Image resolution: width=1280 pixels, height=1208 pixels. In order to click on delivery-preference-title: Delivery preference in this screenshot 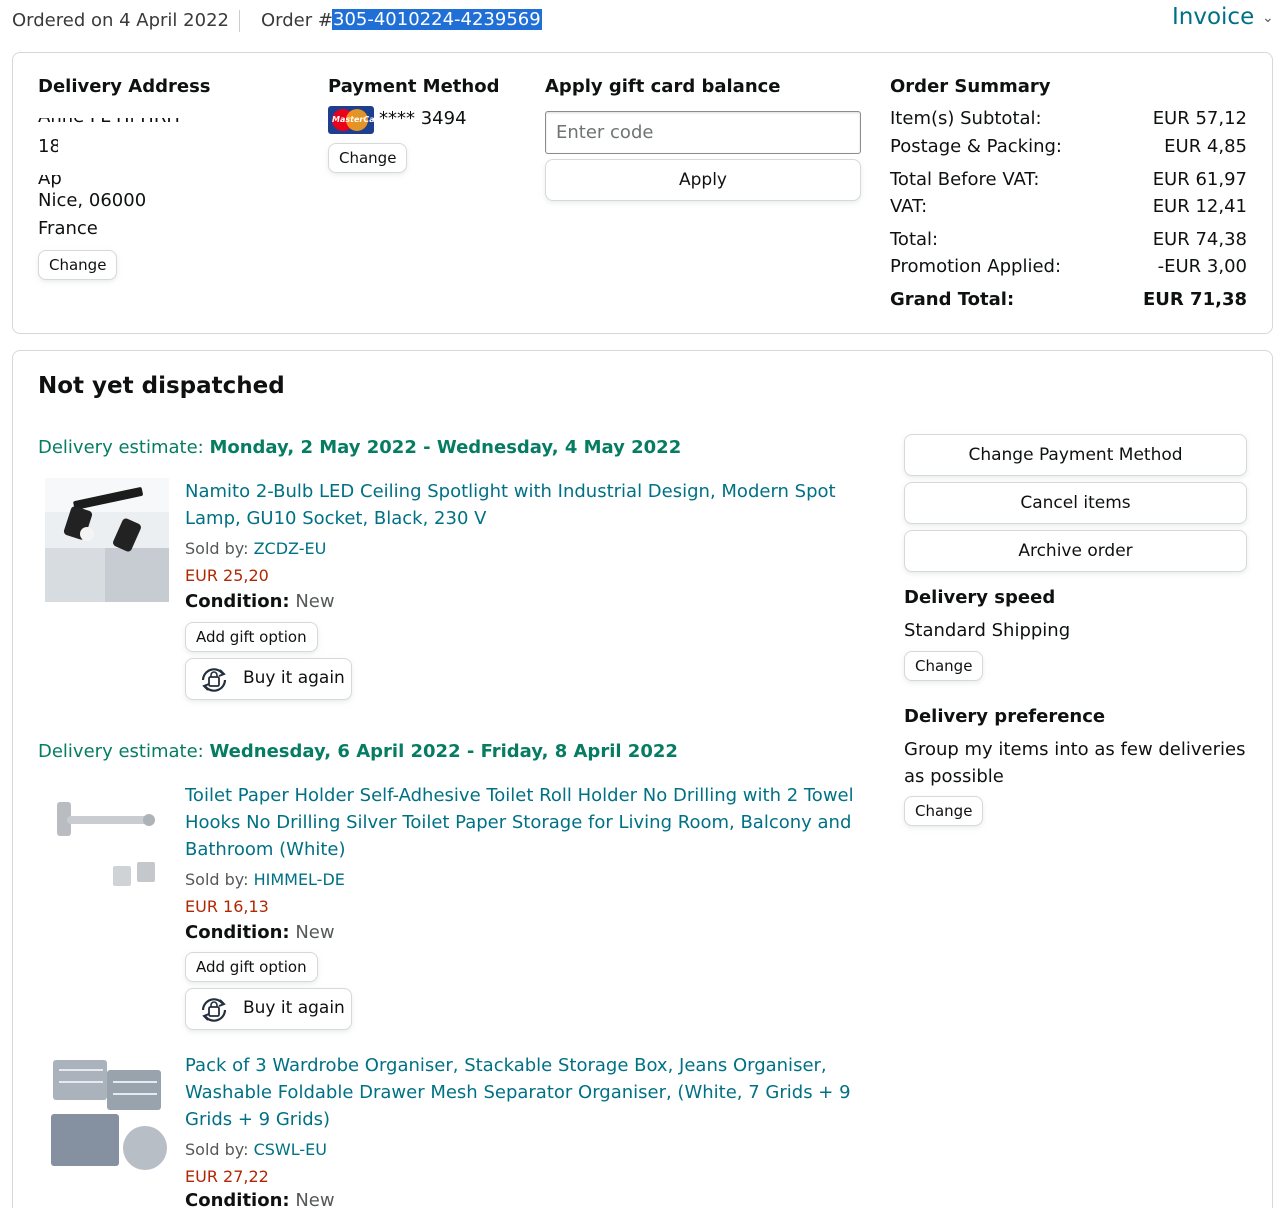, I will do `click(1005, 716)`.